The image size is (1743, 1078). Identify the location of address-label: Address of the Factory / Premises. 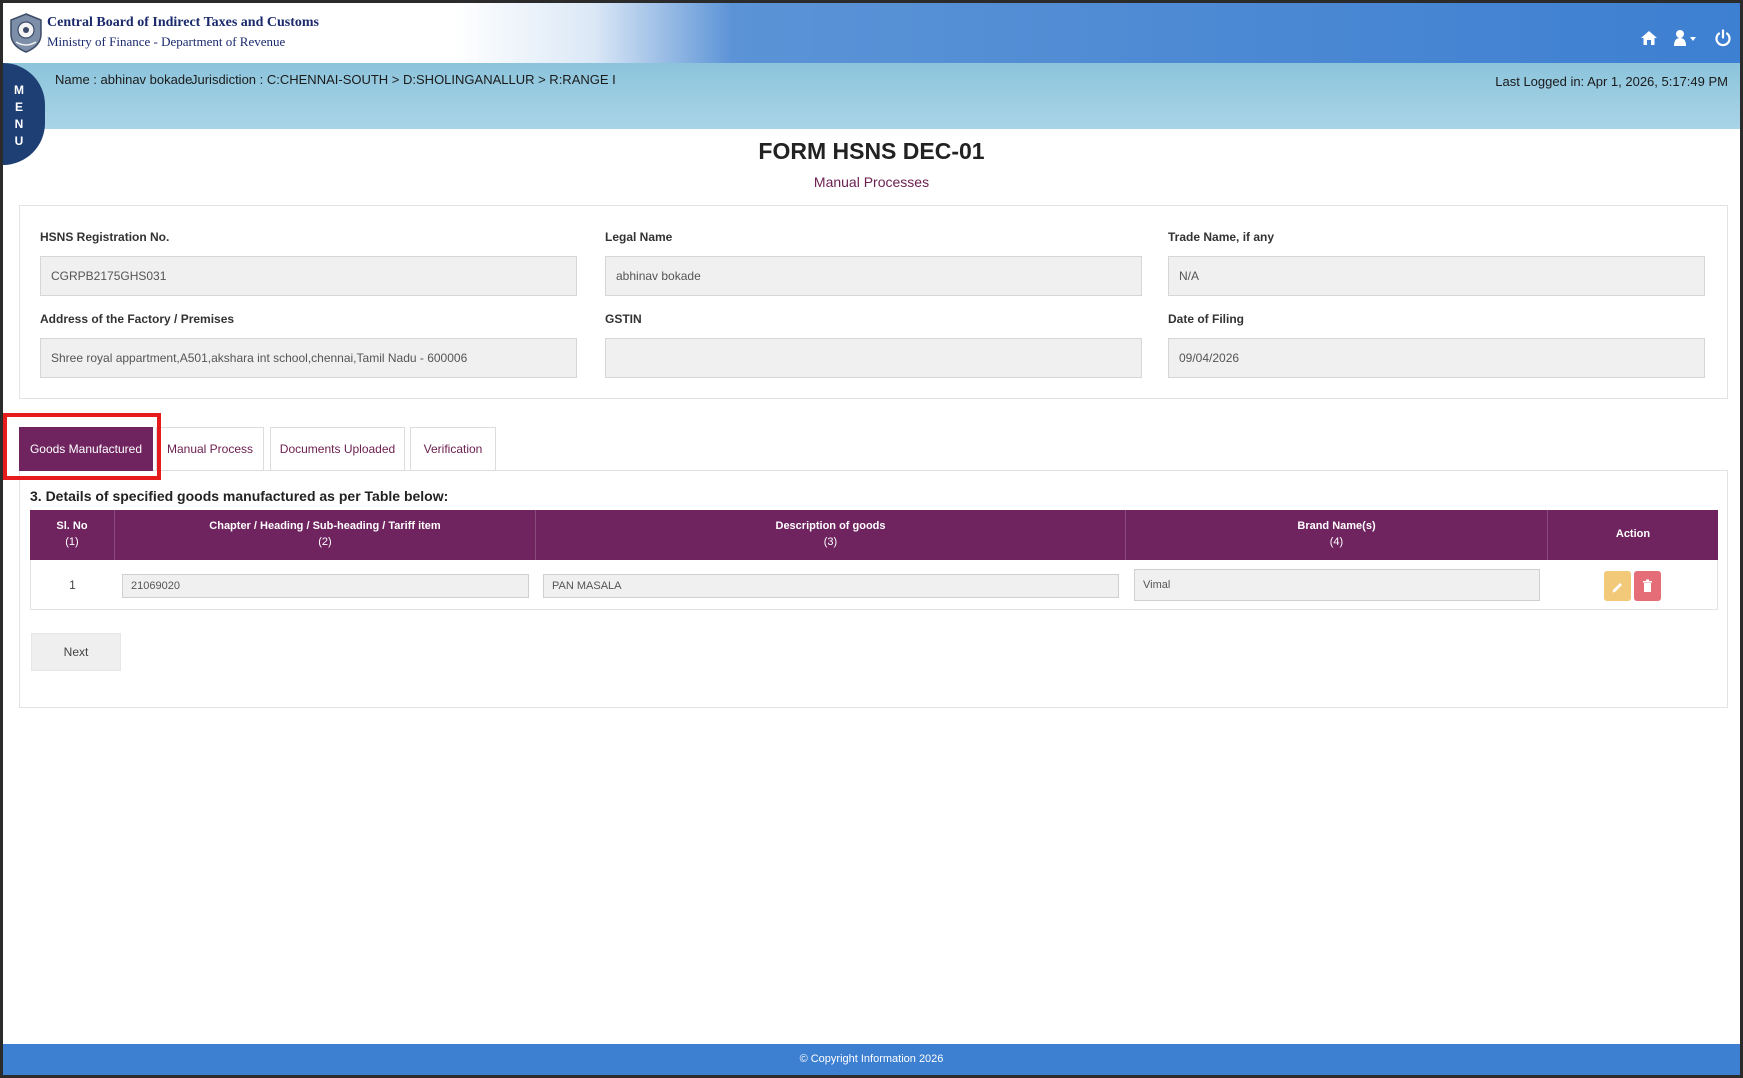
(137, 319).